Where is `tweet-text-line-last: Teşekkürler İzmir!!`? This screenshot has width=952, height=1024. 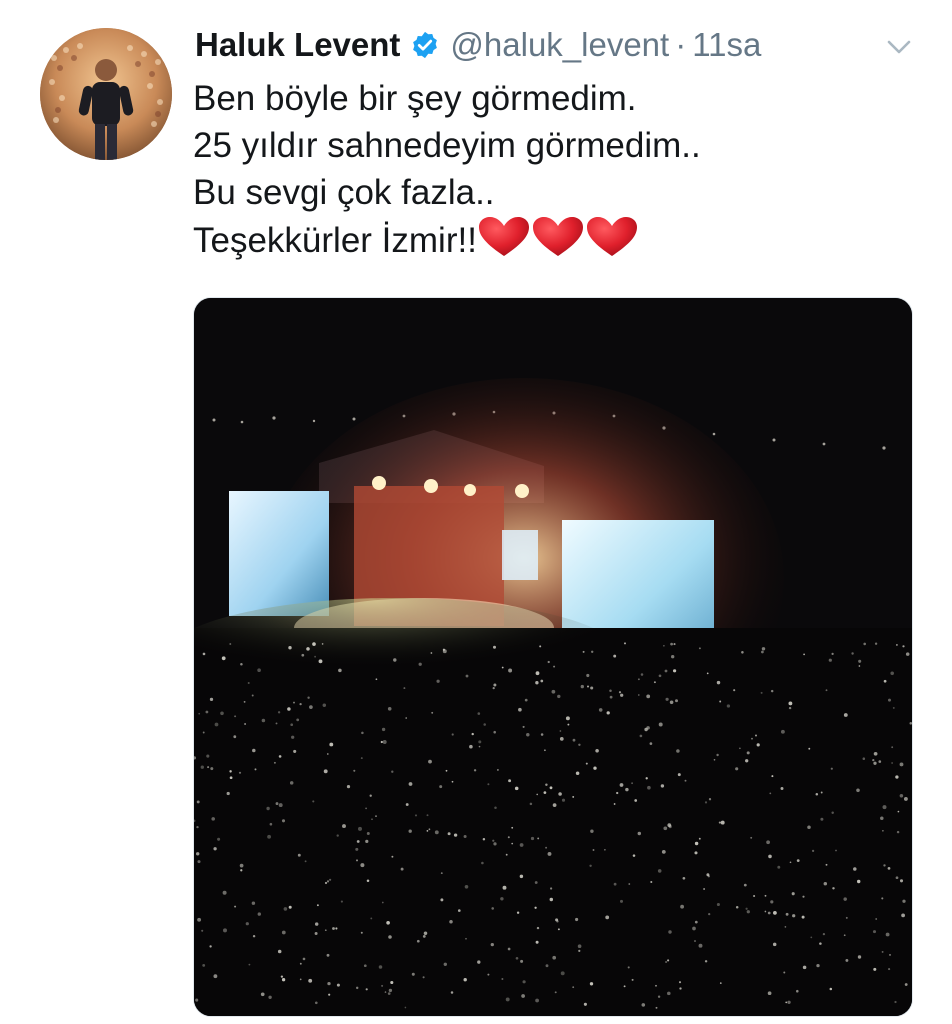 tweet-text-line-last: Teşekkürler İzmir!! is located at coordinates (447, 244).